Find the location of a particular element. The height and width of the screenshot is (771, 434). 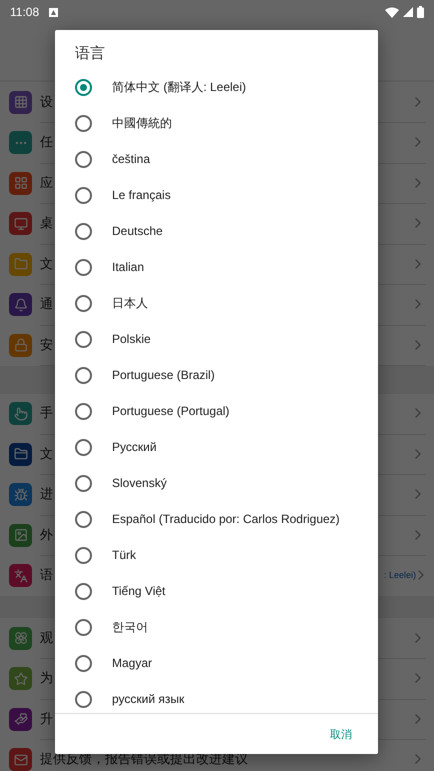

setting-label: 手 is located at coordinates (46, 413).